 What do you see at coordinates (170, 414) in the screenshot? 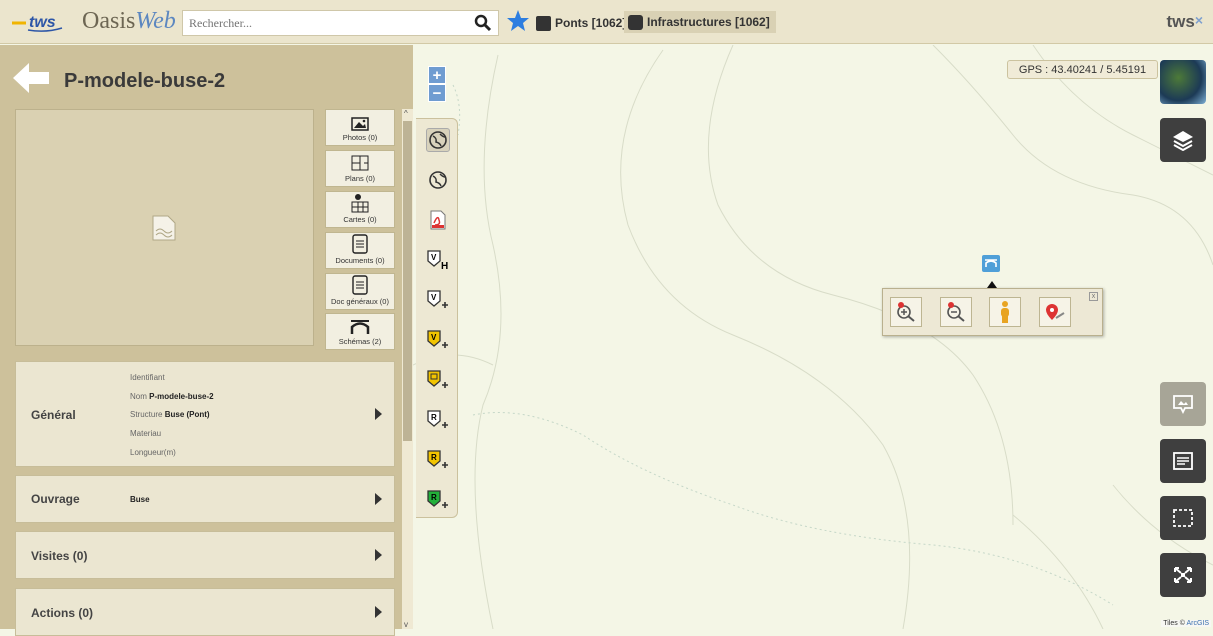
I see `field-structure: Structure Buse (Pont)` at bounding box center [170, 414].